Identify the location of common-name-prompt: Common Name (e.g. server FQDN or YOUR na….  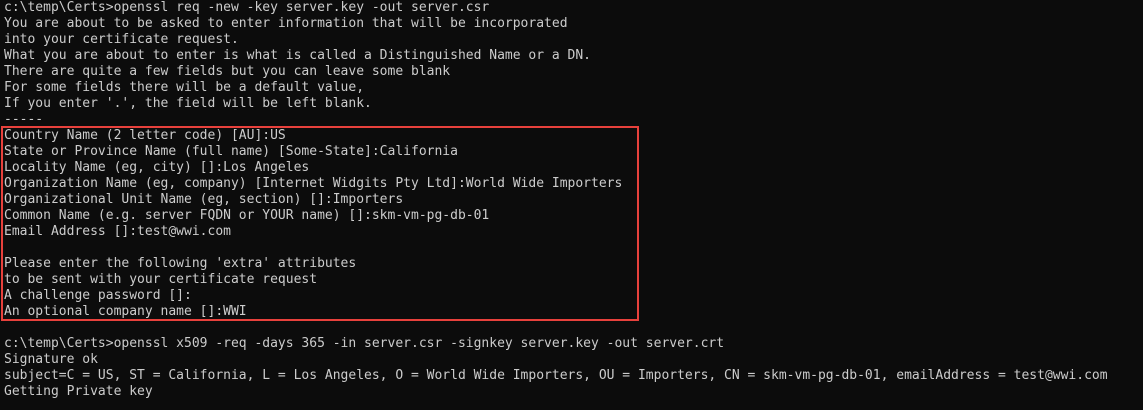
(247, 215).